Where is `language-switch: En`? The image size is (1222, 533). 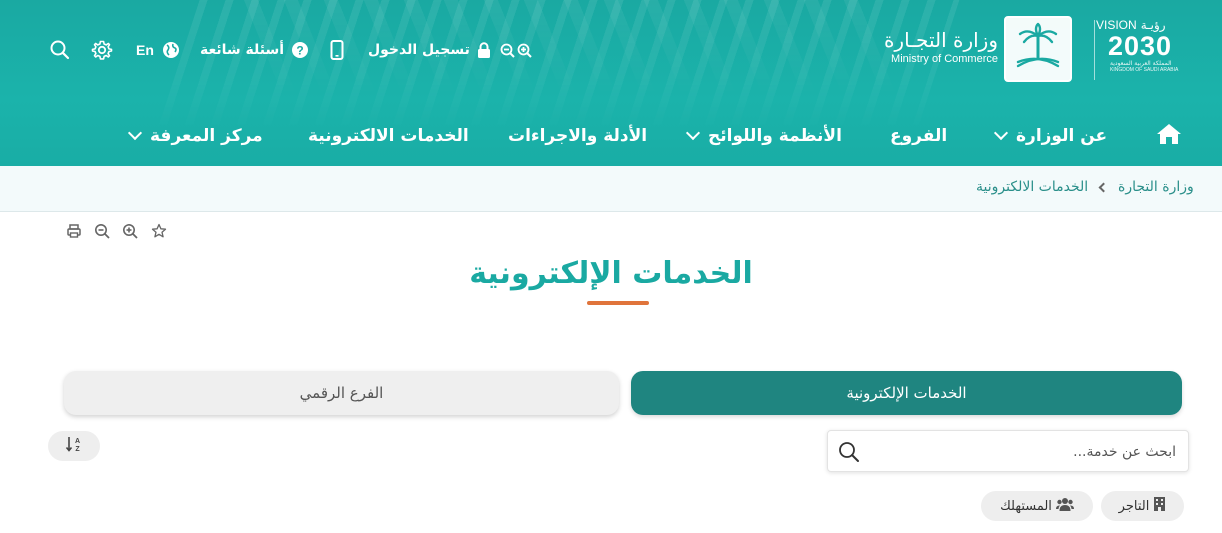
language-switch: En is located at coordinates (158, 50).